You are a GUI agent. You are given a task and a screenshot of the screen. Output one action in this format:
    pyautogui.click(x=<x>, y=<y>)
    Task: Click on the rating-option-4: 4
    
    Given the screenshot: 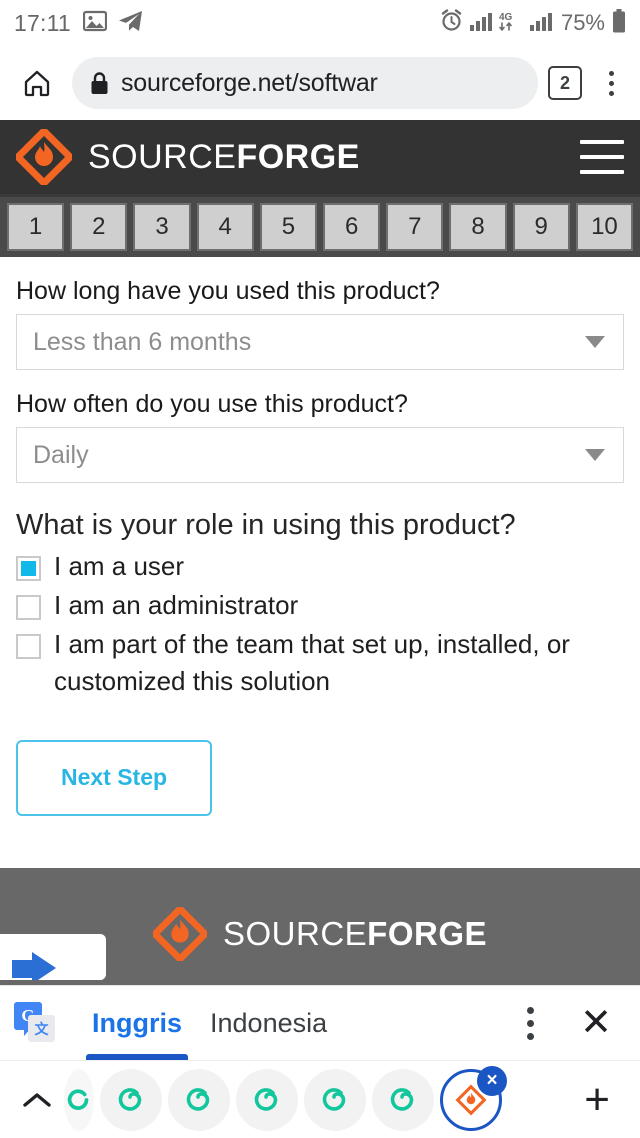 What is the action you would take?
    pyautogui.click(x=225, y=227)
    